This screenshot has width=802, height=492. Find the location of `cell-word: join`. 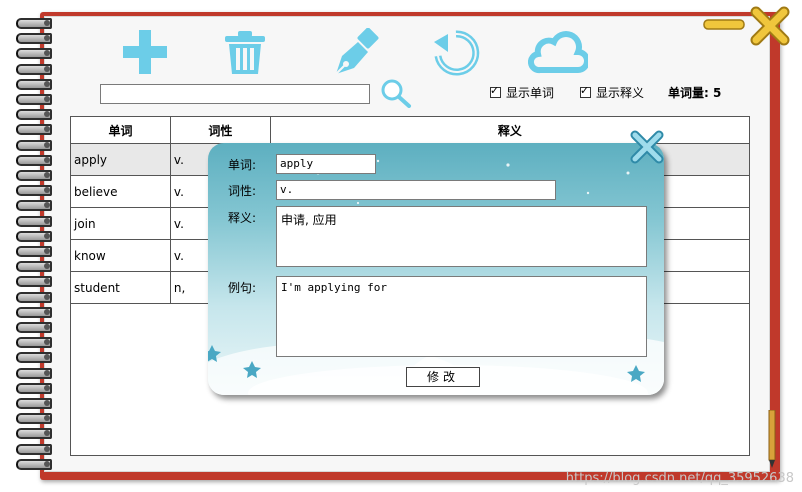

cell-word: join is located at coordinates (120, 223).